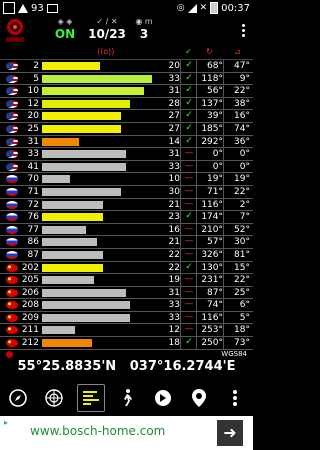  I want to click on bottom-toolbar, so click(126, 398).